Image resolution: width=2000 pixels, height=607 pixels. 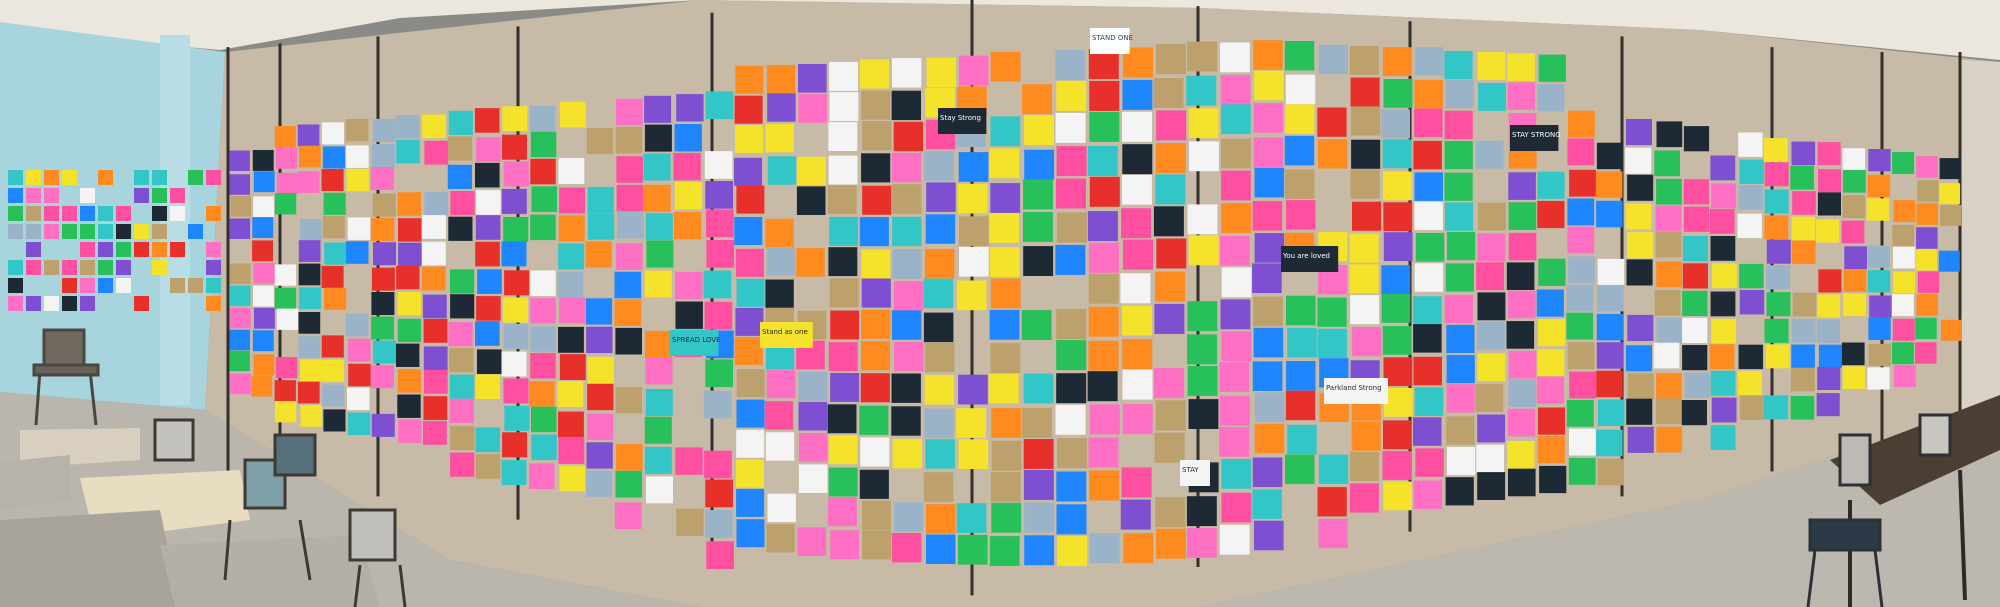 I want to click on note-text: STAY STRONG, so click(x=1536, y=135).